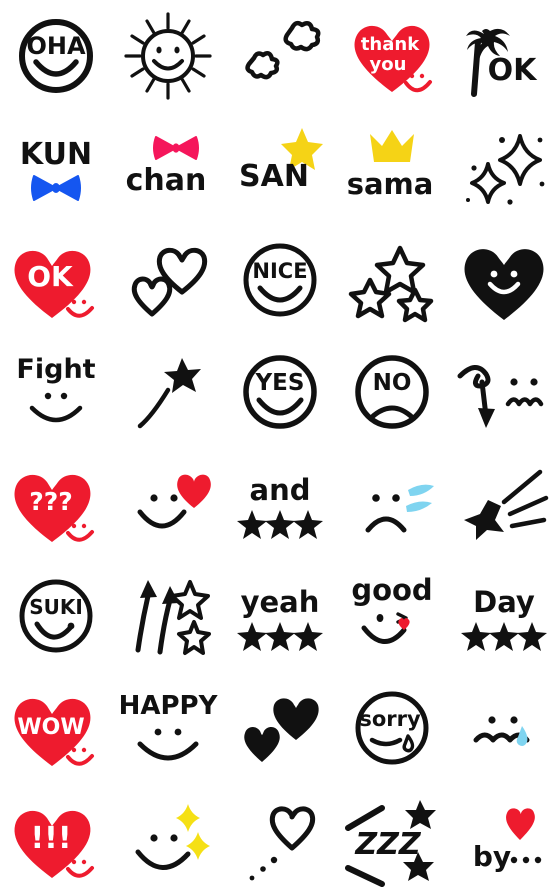 This screenshot has height=896, width=560. I want to click on sticker-cell: good good, so click(392, 616).